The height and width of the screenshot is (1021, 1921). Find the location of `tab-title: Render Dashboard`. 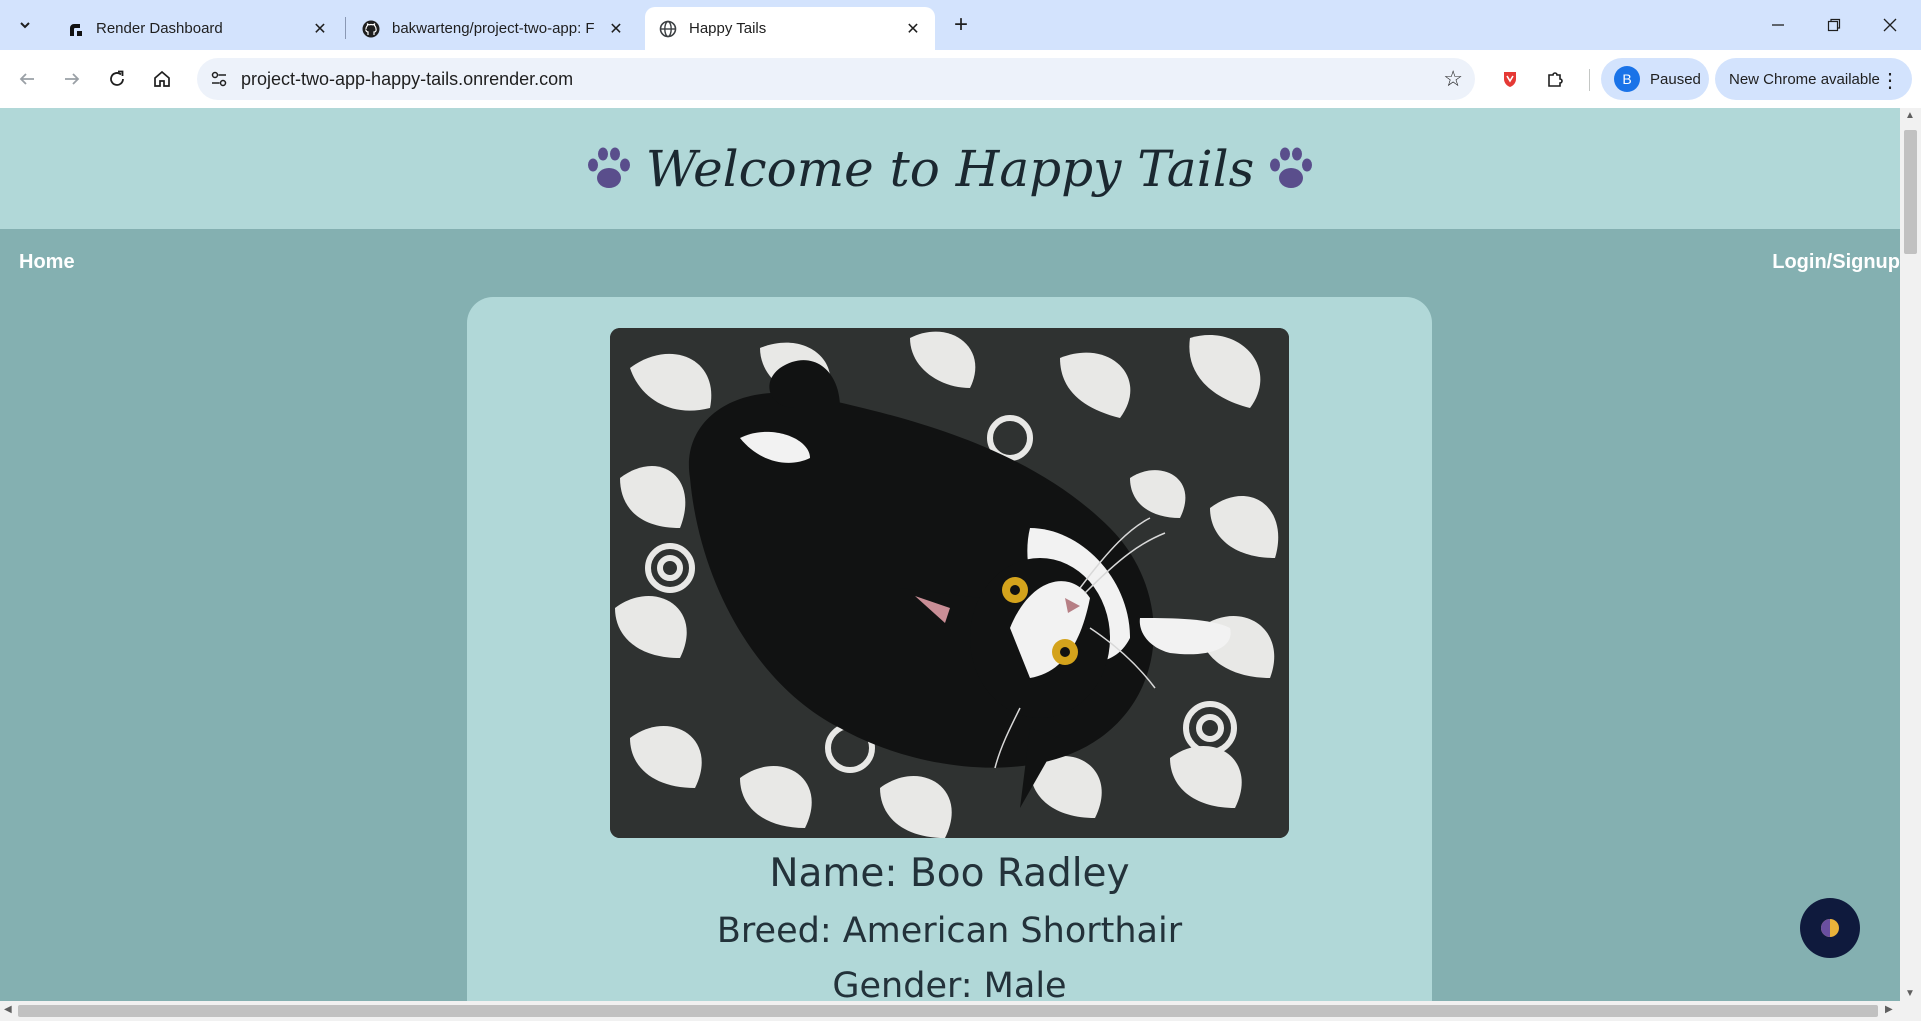

tab-title: Render Dashboard is located at coordinates (159, 28).